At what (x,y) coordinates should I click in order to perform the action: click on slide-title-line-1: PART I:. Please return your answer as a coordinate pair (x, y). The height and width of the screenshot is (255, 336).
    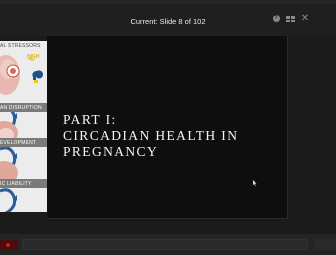
    Looking at the image, I should click on (90, 119).